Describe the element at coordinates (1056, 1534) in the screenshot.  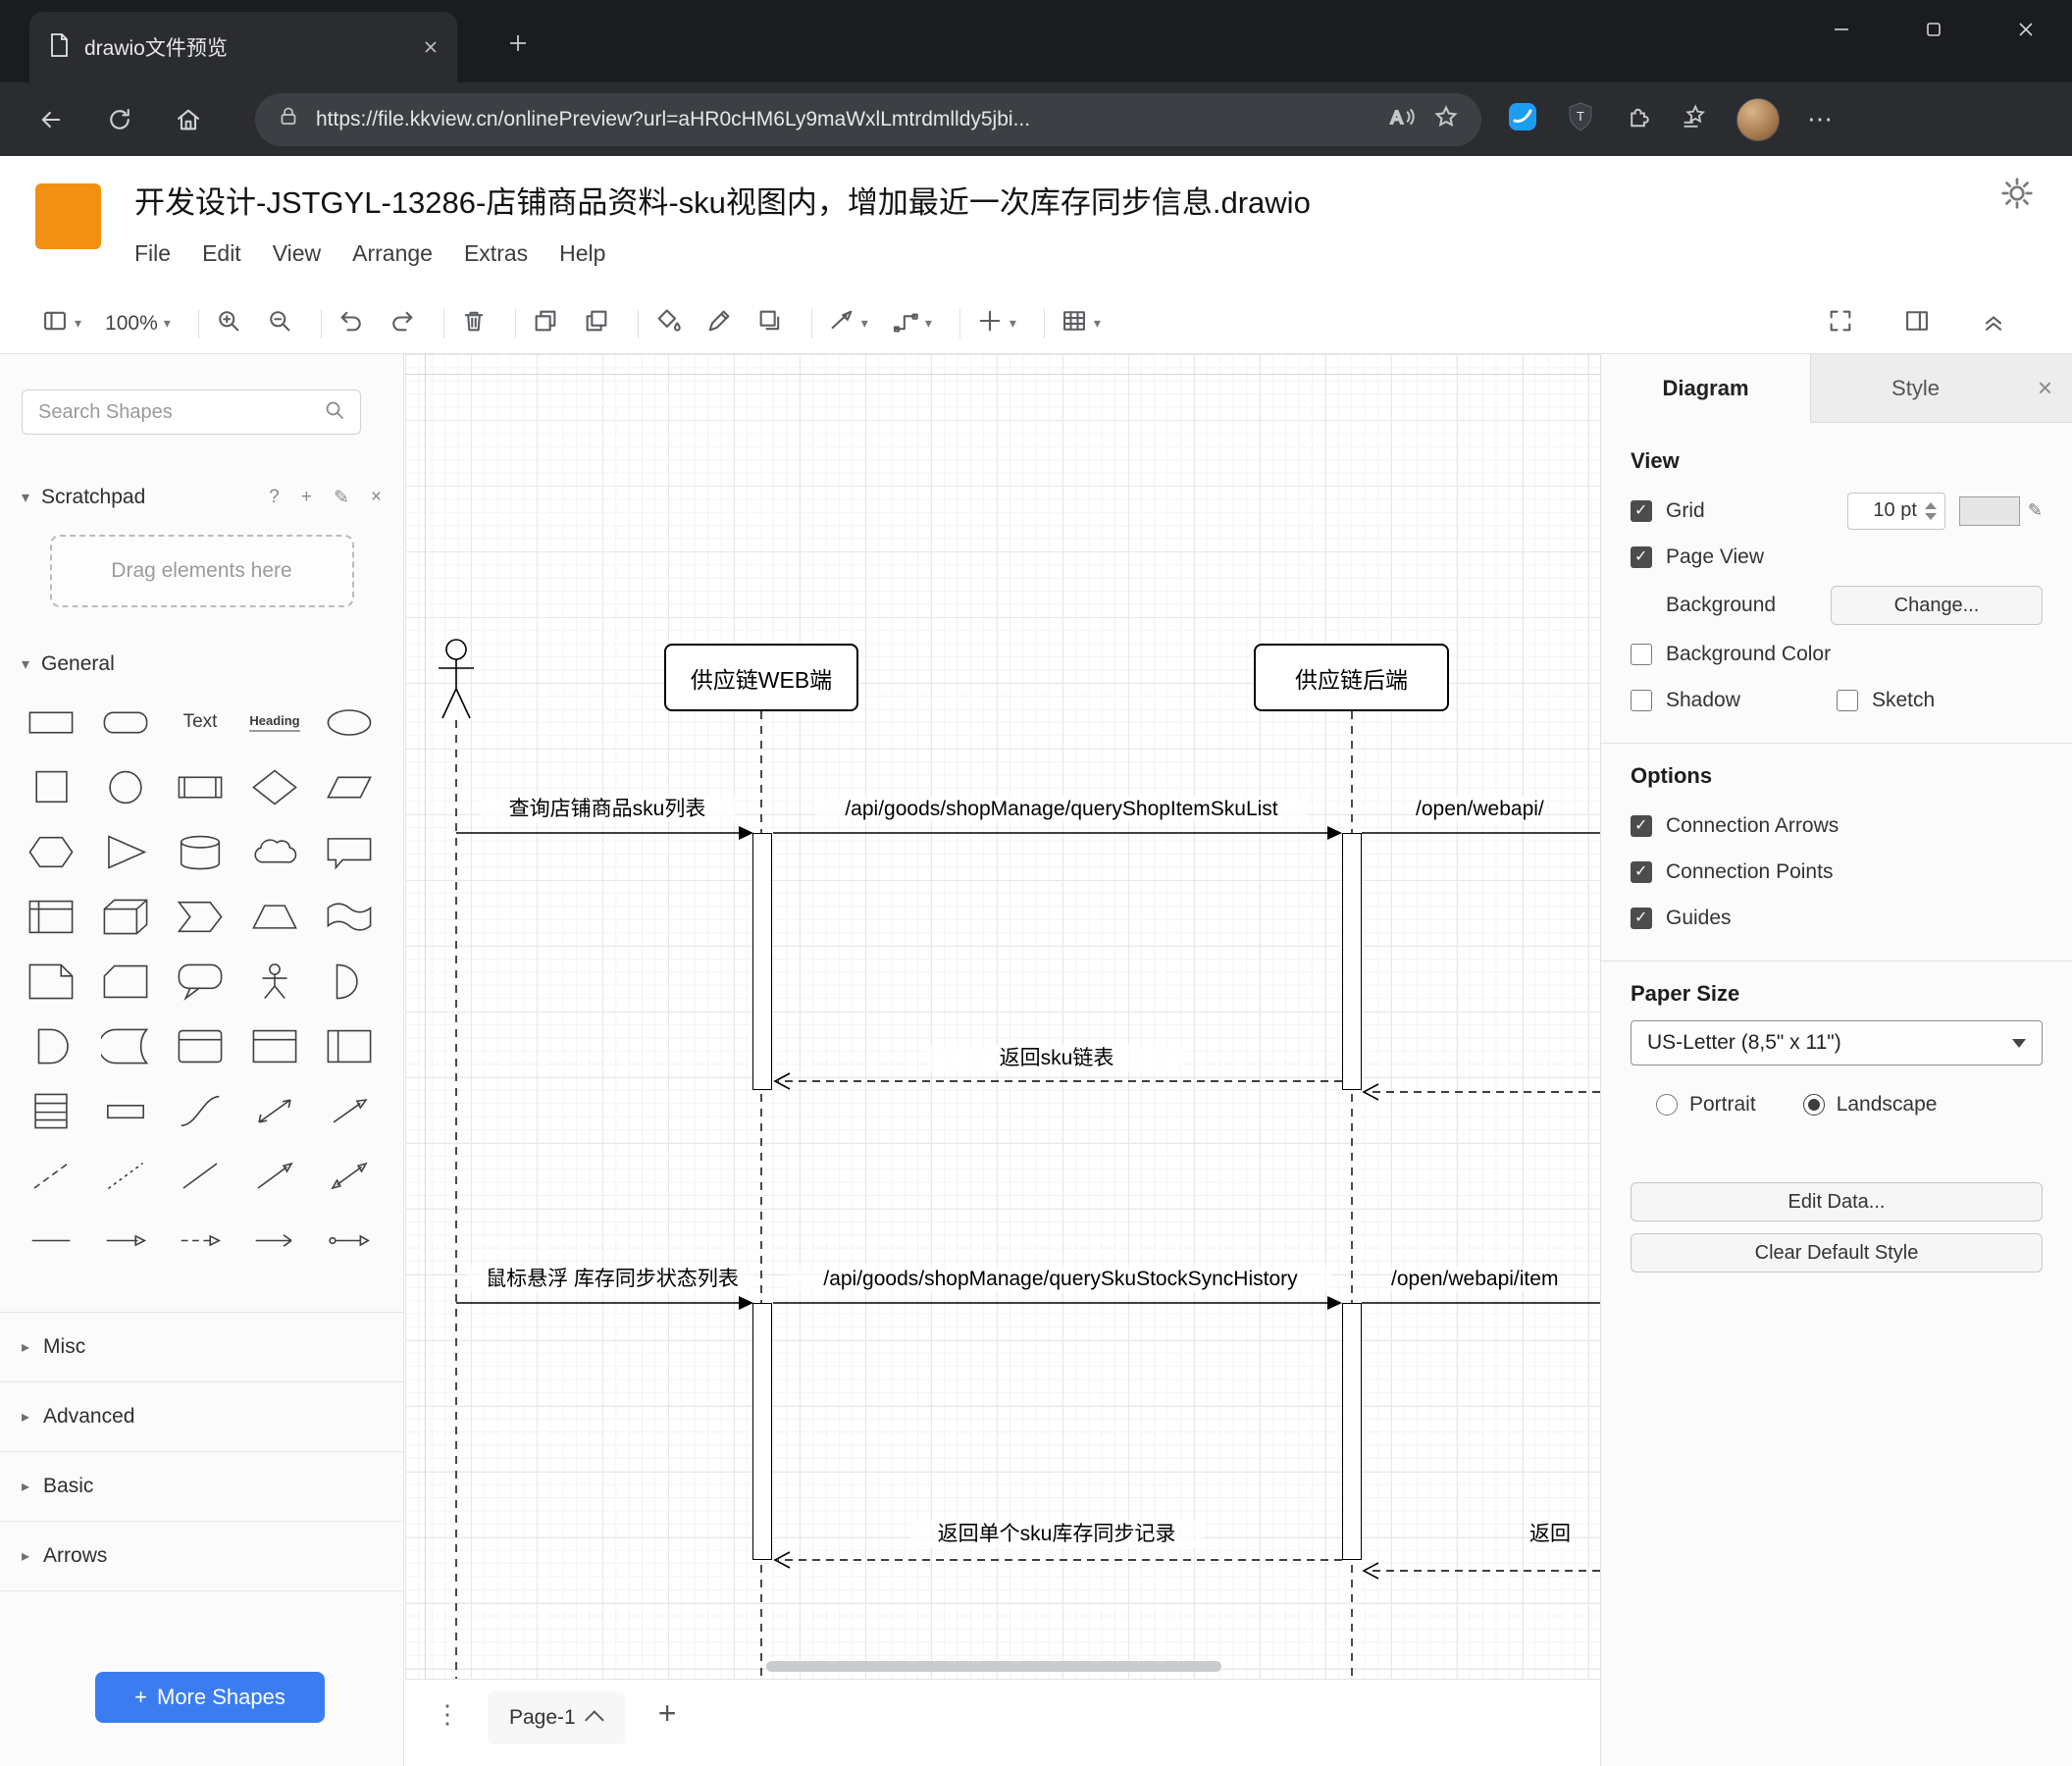
I see `return-label: 返回单个sku库存同步记录` at that location.